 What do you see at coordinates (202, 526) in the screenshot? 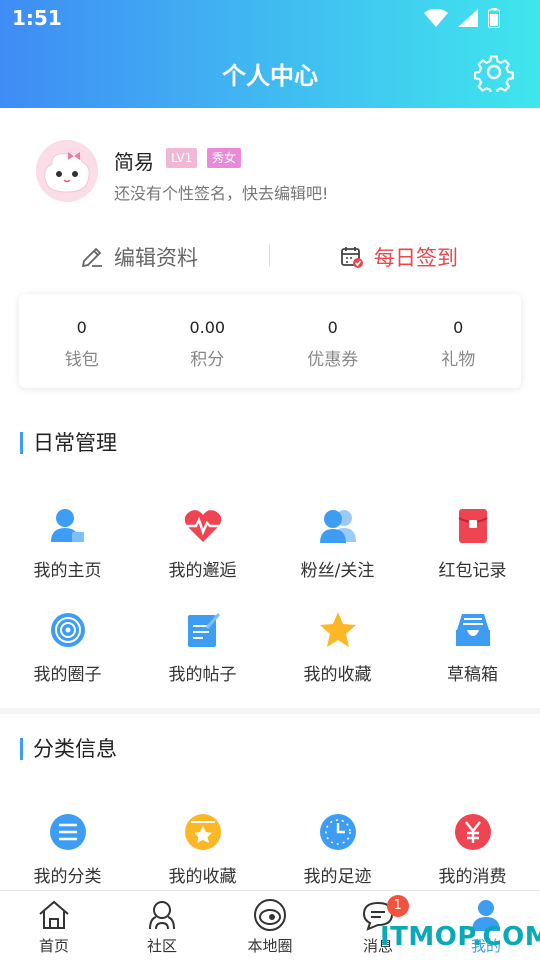
I see `heart-pulse-icon` at bounding box center [202, 526].